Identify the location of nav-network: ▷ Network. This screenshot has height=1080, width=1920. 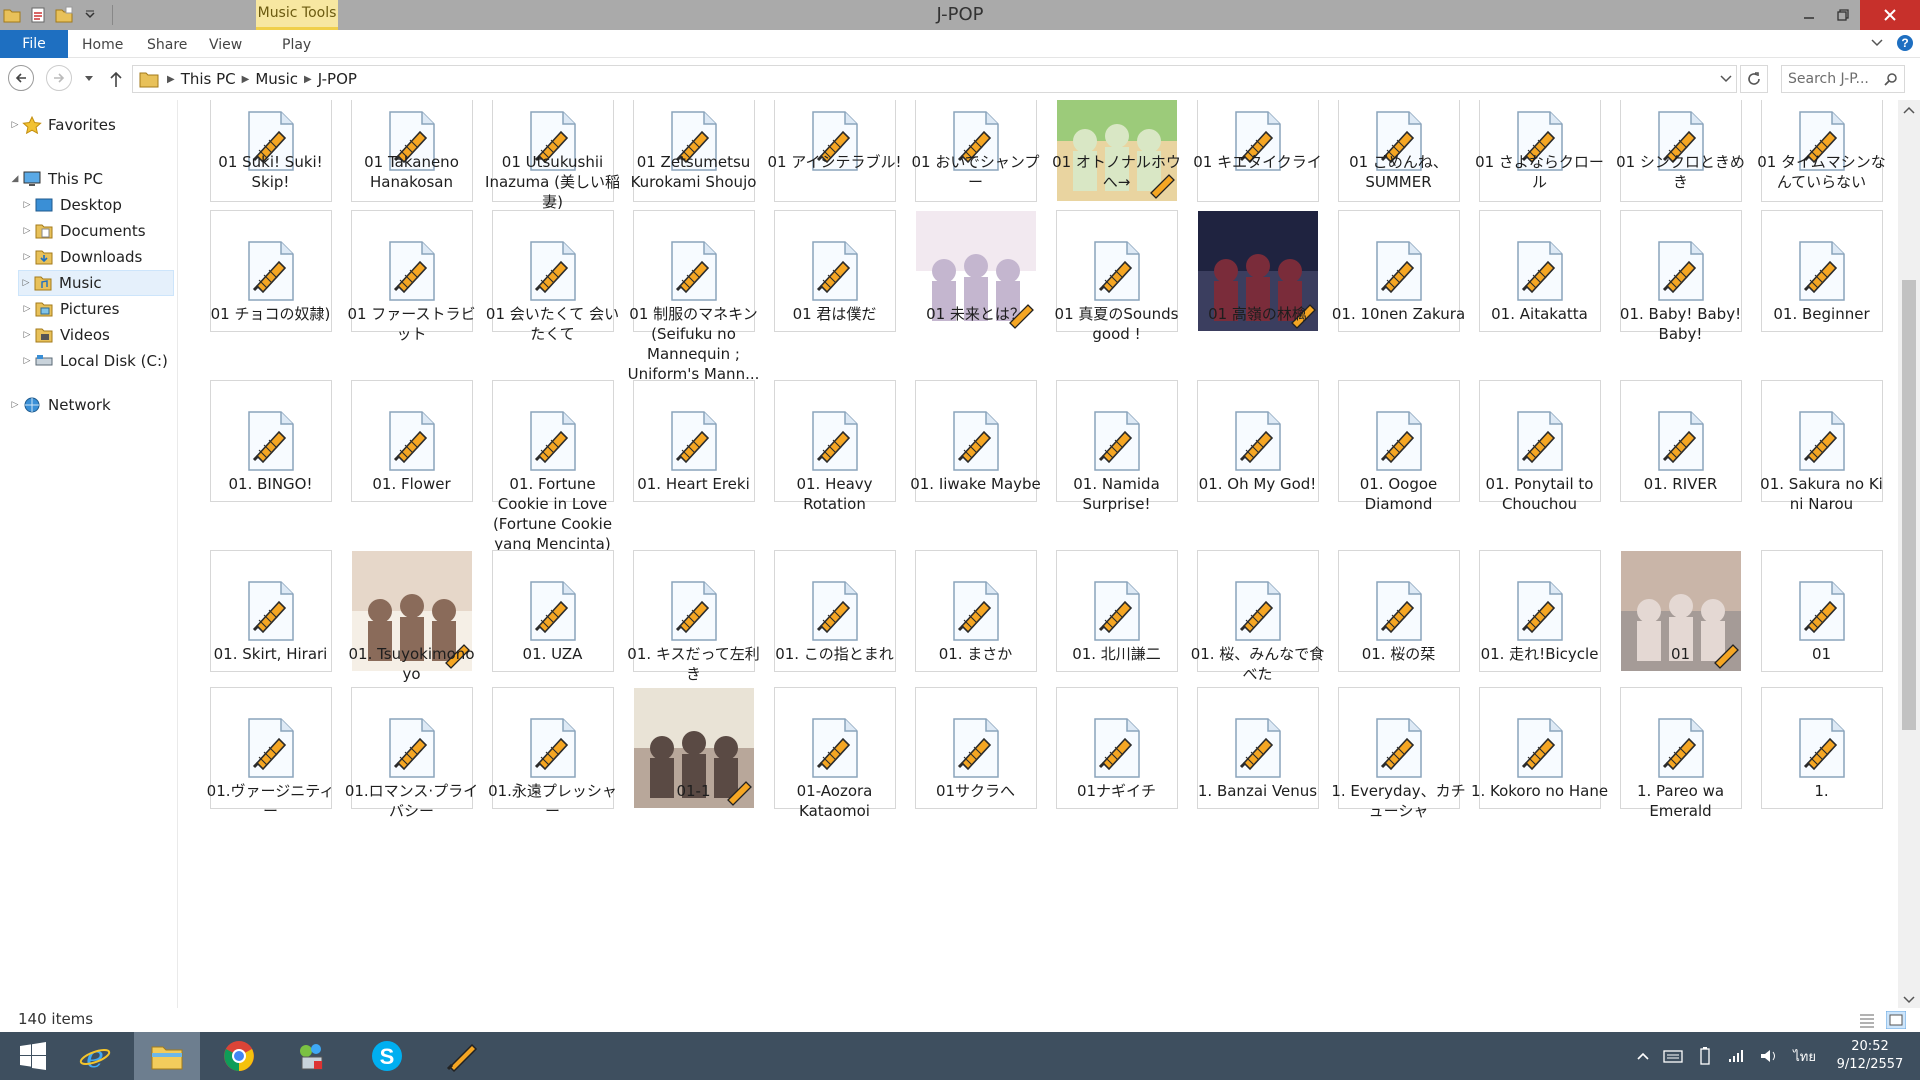
(59, 405).